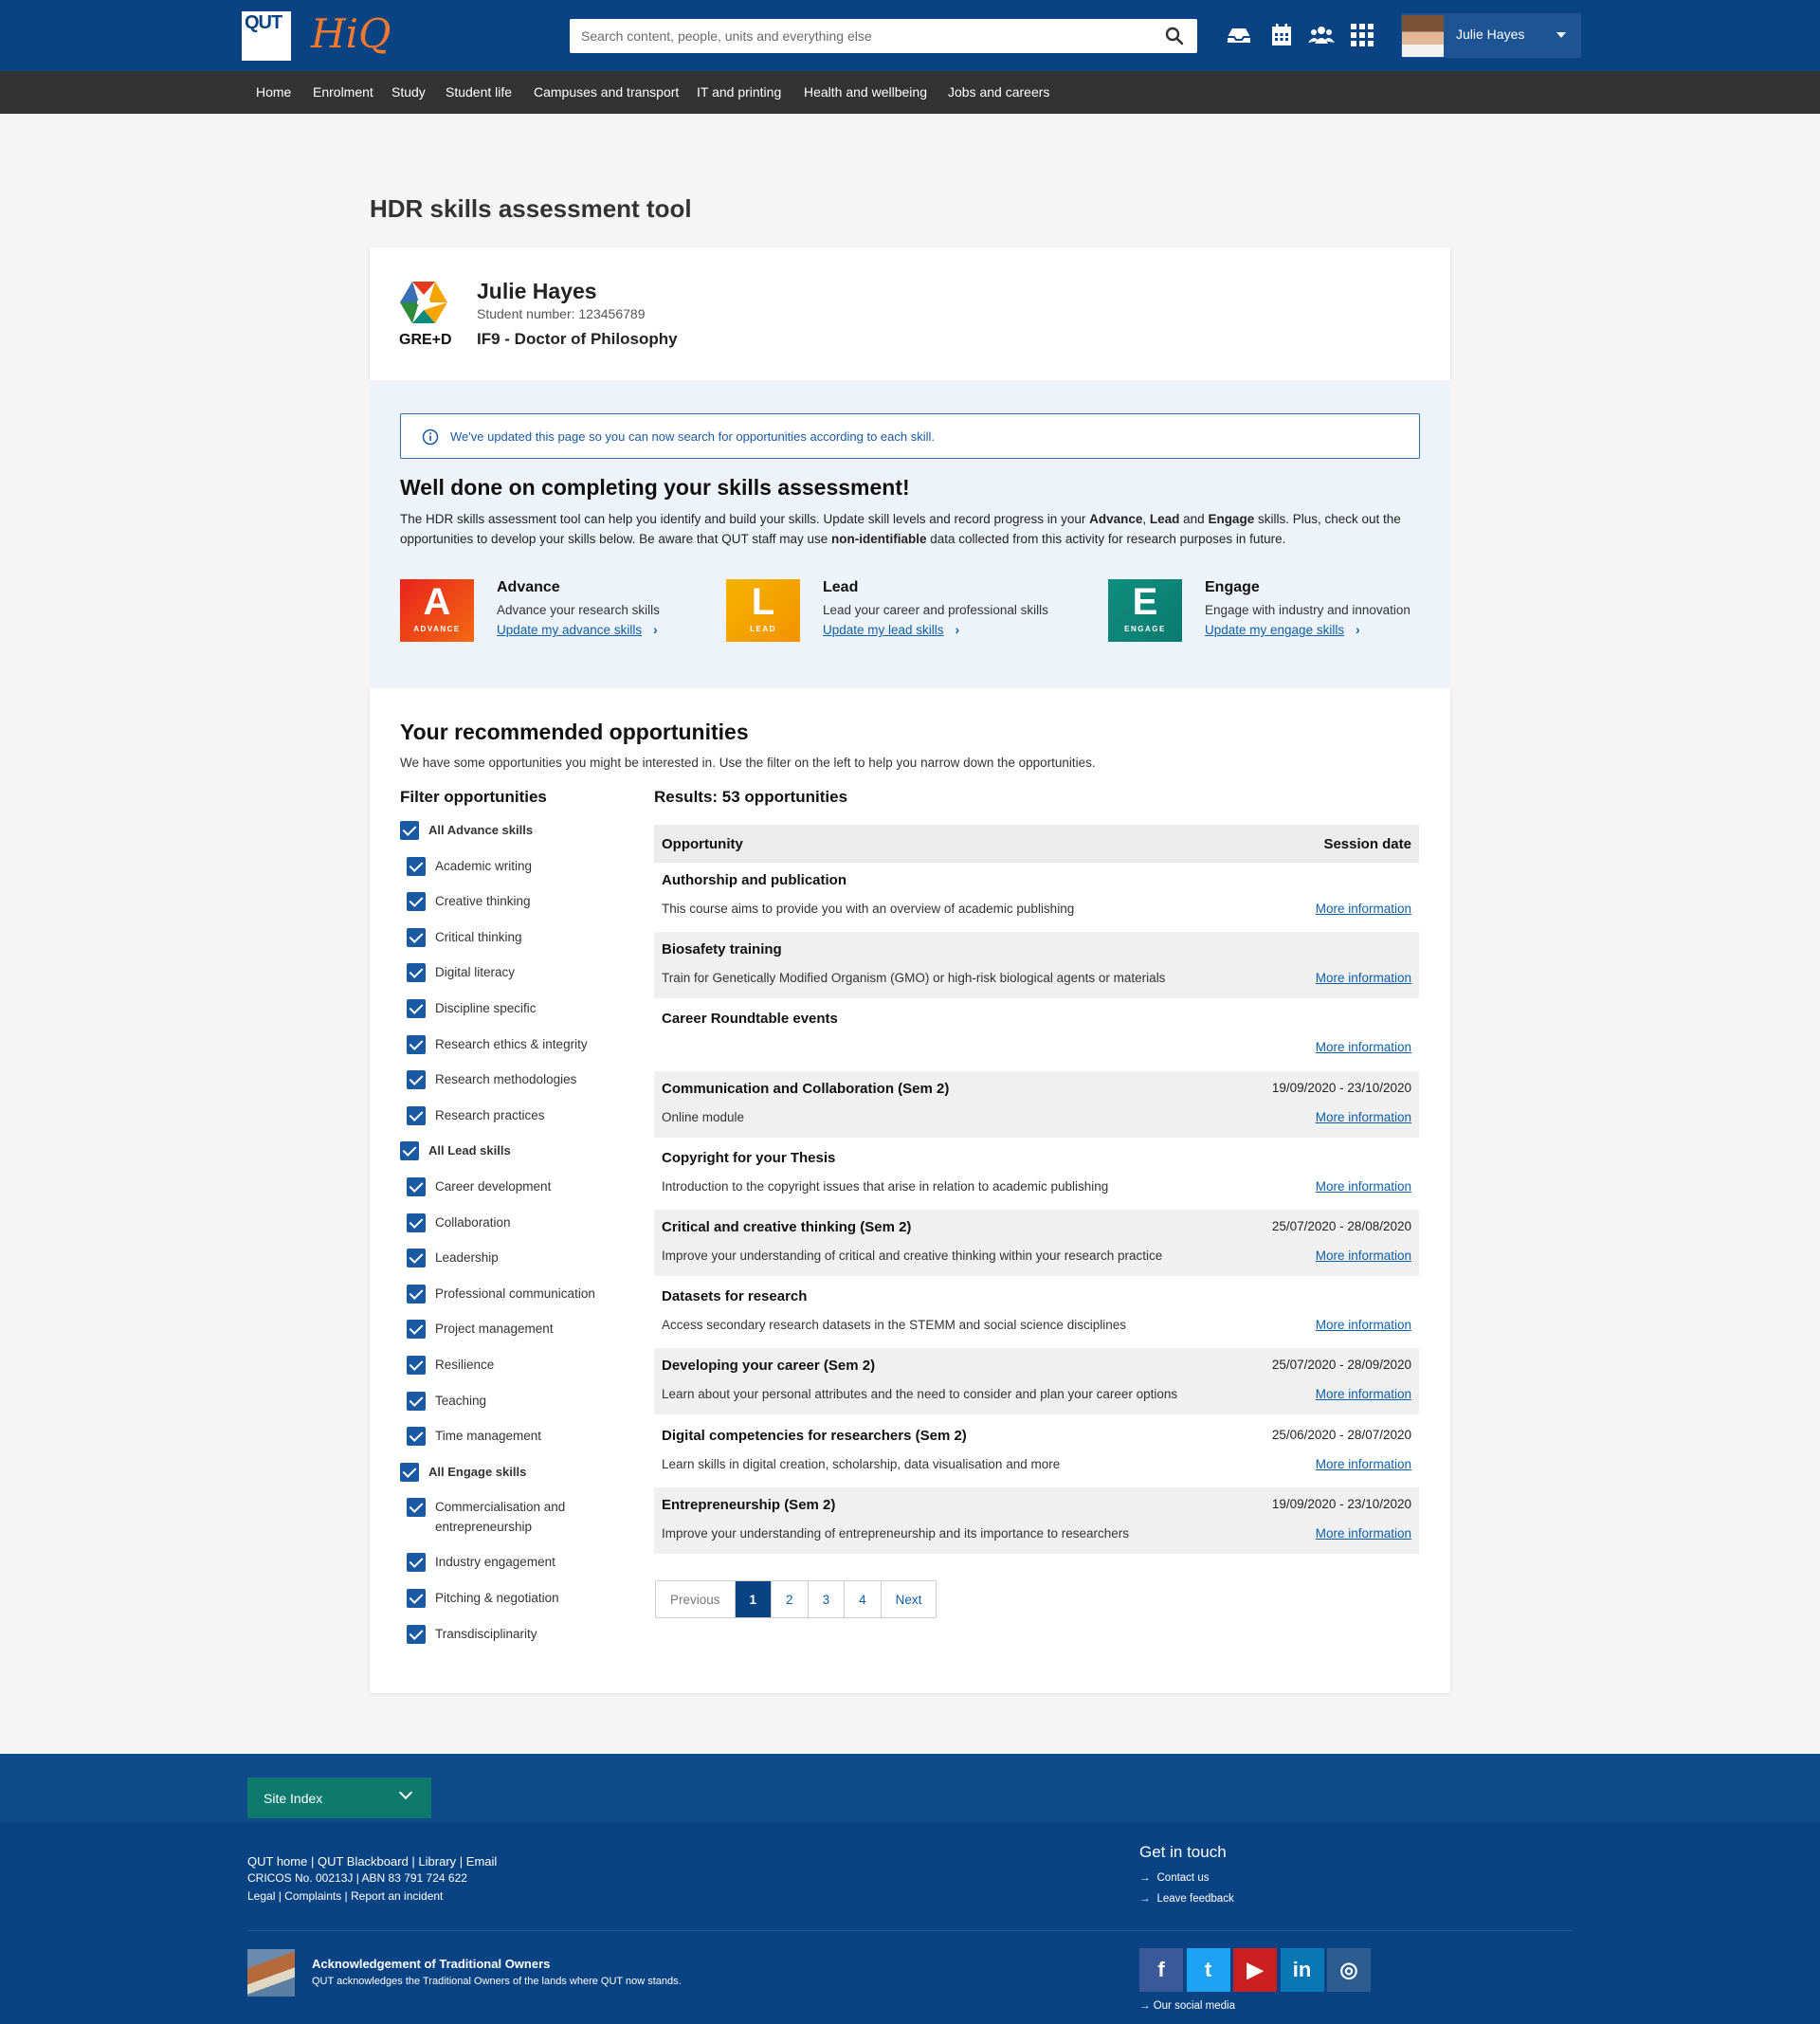 Image resolution: width=1820 pixels, height=2024 pixels. Describe the element at coordinates (806, 1088) in the screenshot. I see `opportunity-title: Communication and Collaboration (Sem 2)` at that location.